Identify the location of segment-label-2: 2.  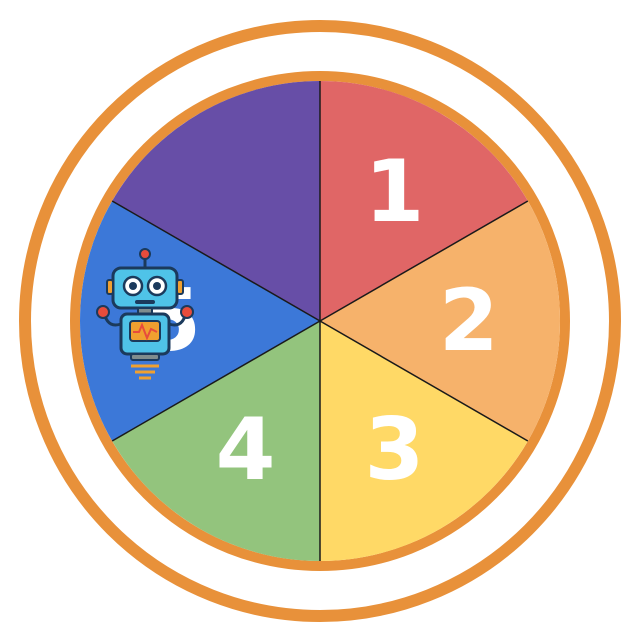
(469, 321).